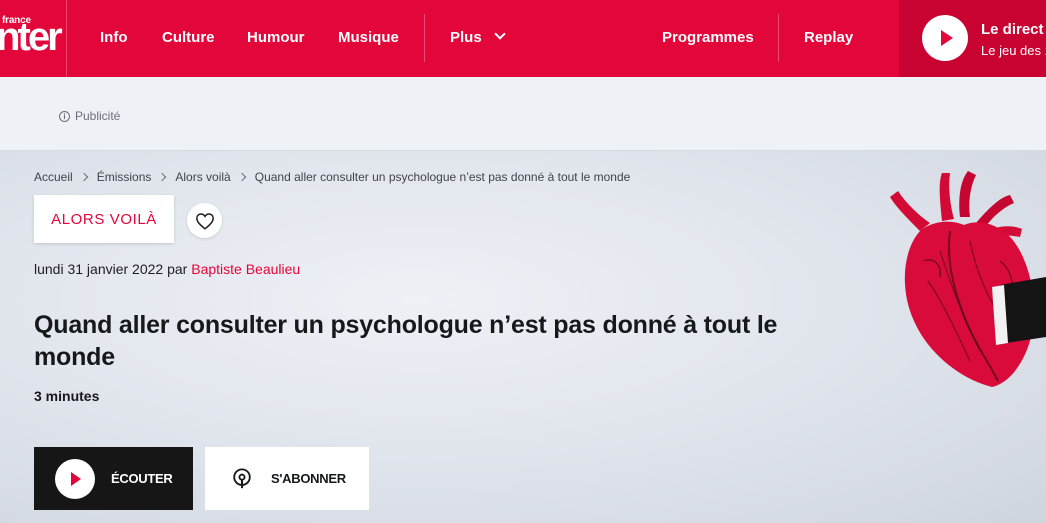 This screenshot has width=1046, height=523. I want to click on listen-label: ÉCOUTER, so click(142, 478).